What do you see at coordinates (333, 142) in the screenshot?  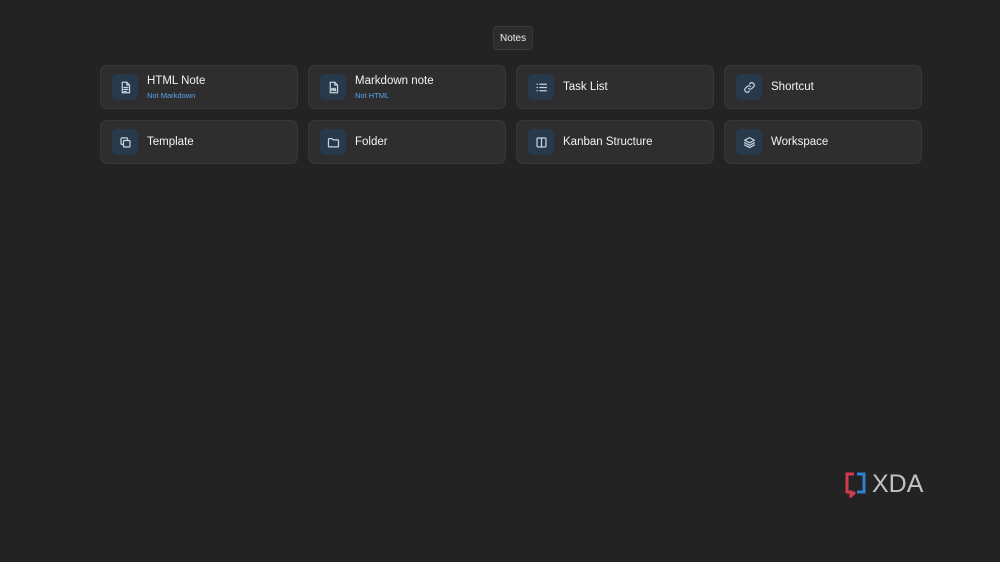 I see `folder-icon` at bounding box center [333, 142].